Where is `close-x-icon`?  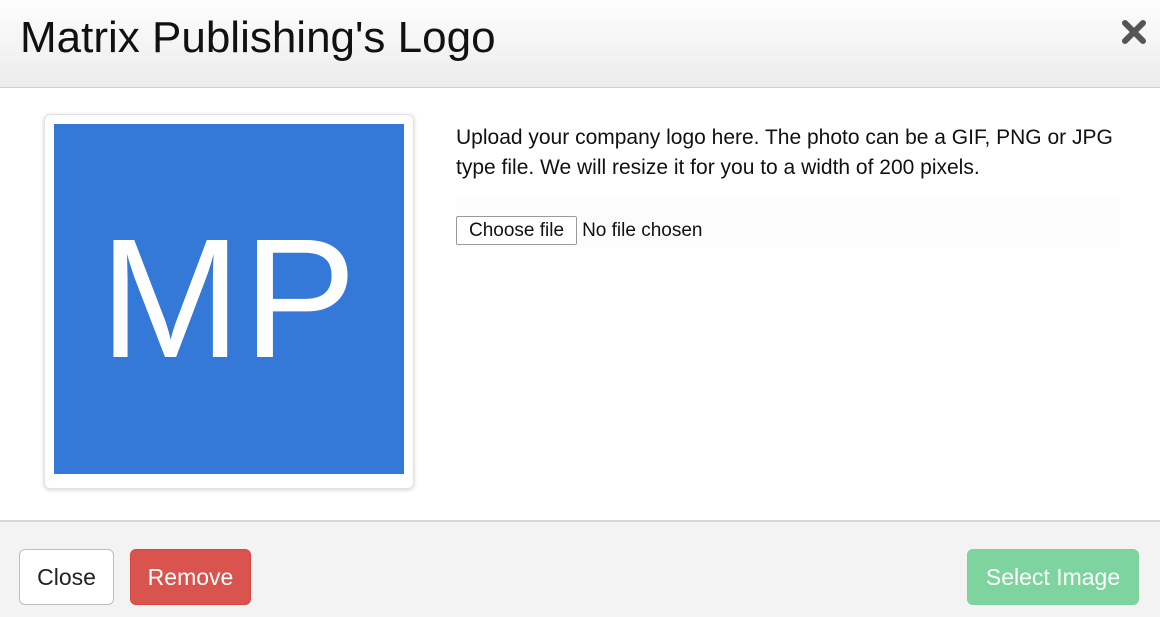
close-x-icon is located at coordinates (1134, 32).